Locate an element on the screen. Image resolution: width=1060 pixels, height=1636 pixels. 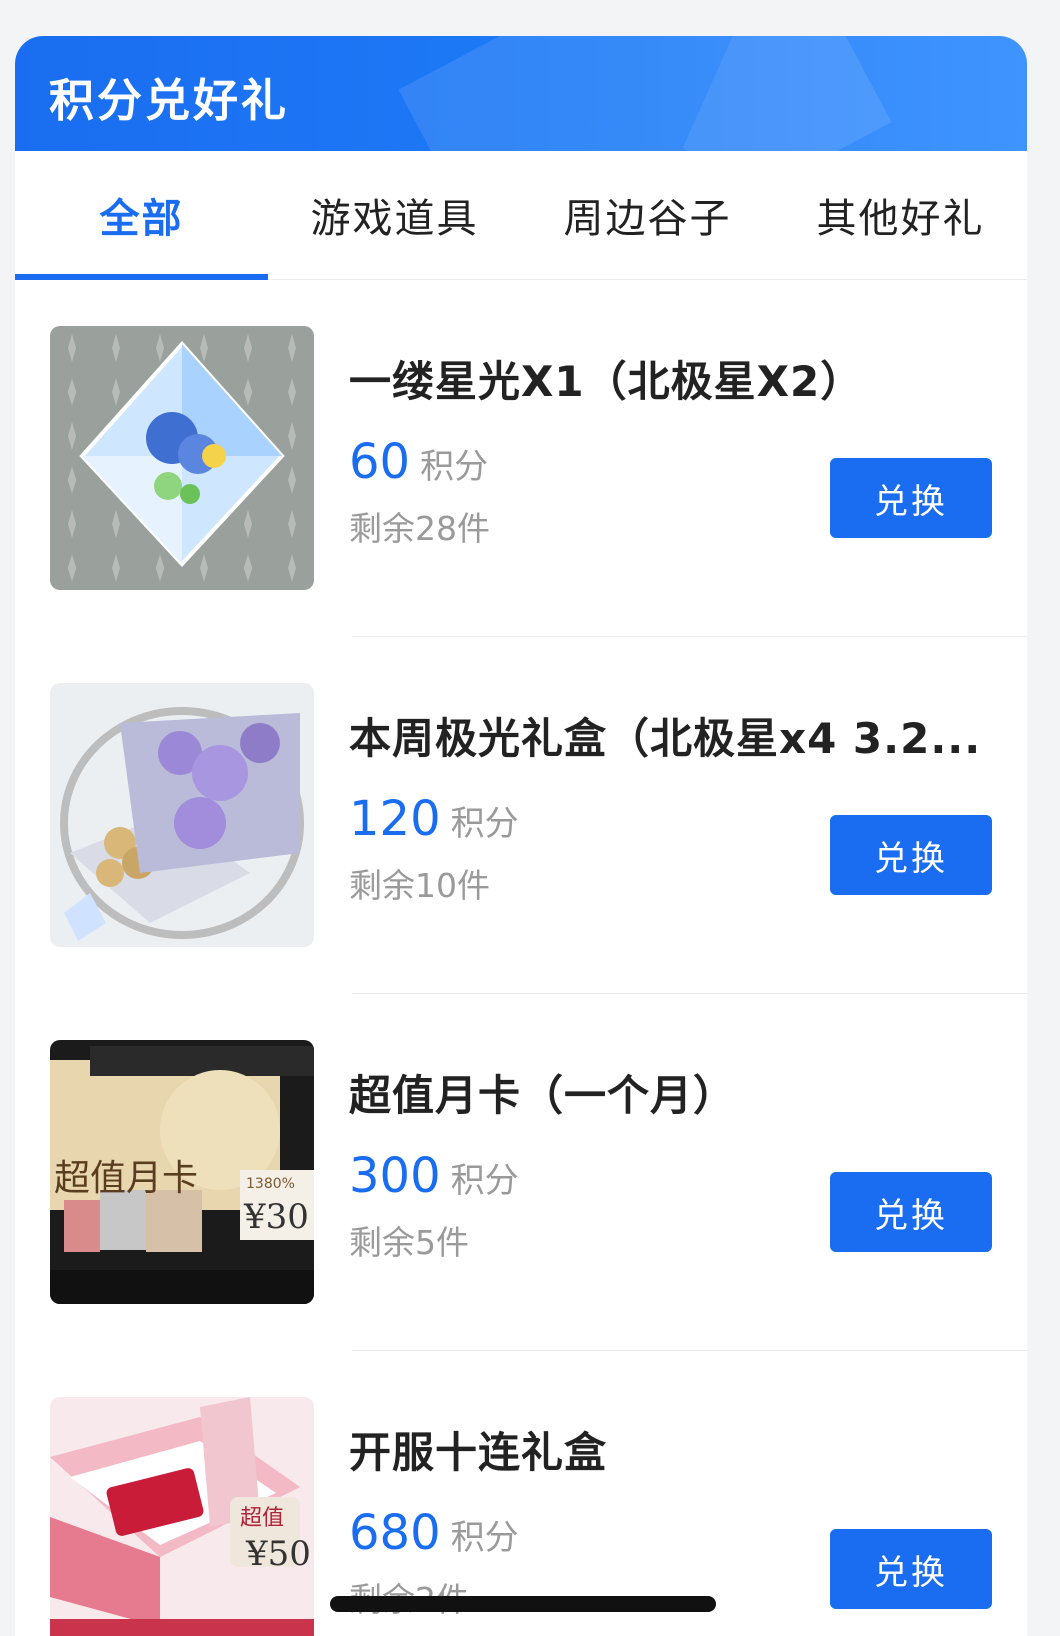
tab-all: 全部 is located at coordinates (141, 215).